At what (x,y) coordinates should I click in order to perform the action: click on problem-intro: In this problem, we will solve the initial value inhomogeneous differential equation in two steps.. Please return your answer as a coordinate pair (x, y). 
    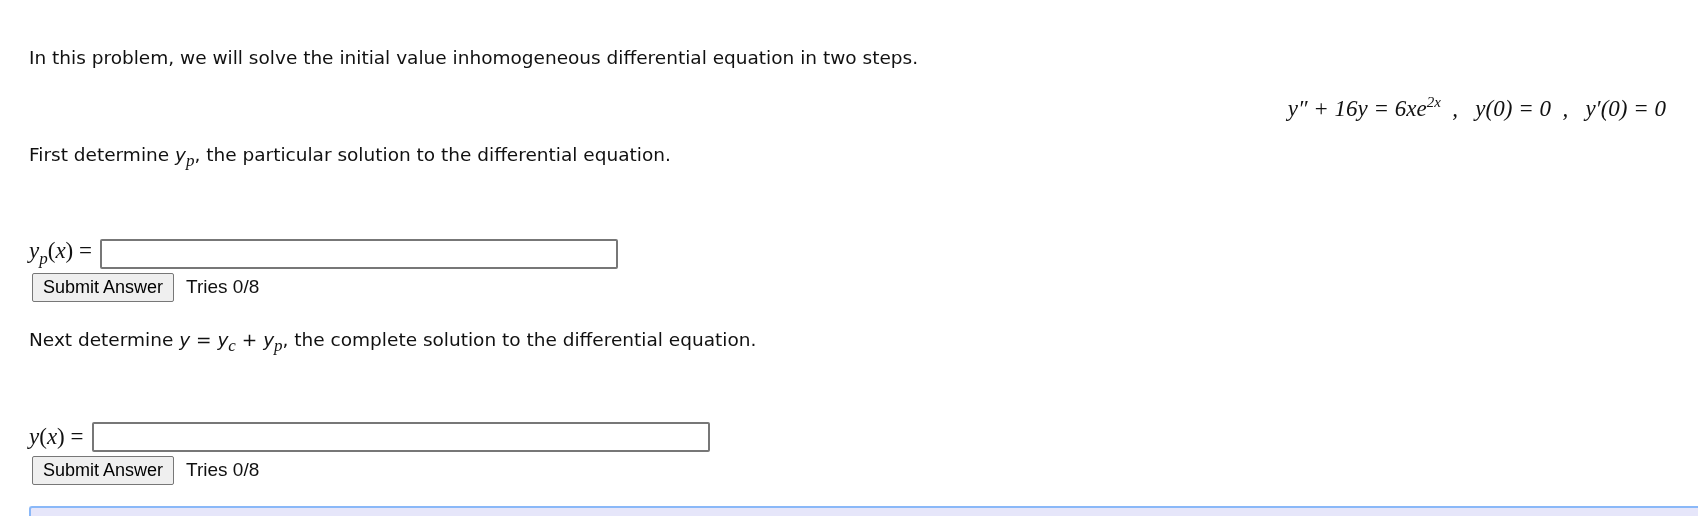
    Looking at the image, I should click on (474, 57).